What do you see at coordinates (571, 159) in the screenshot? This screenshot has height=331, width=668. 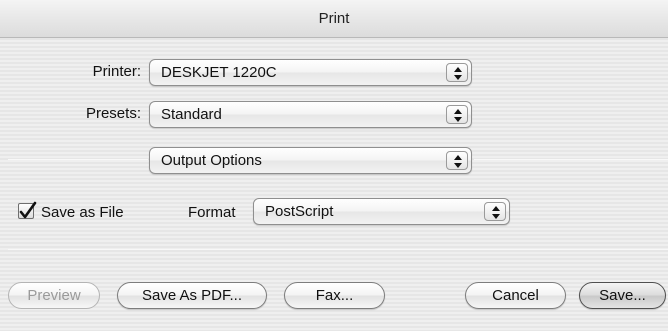 I see `separator-right` at bounding box center [571, 159].